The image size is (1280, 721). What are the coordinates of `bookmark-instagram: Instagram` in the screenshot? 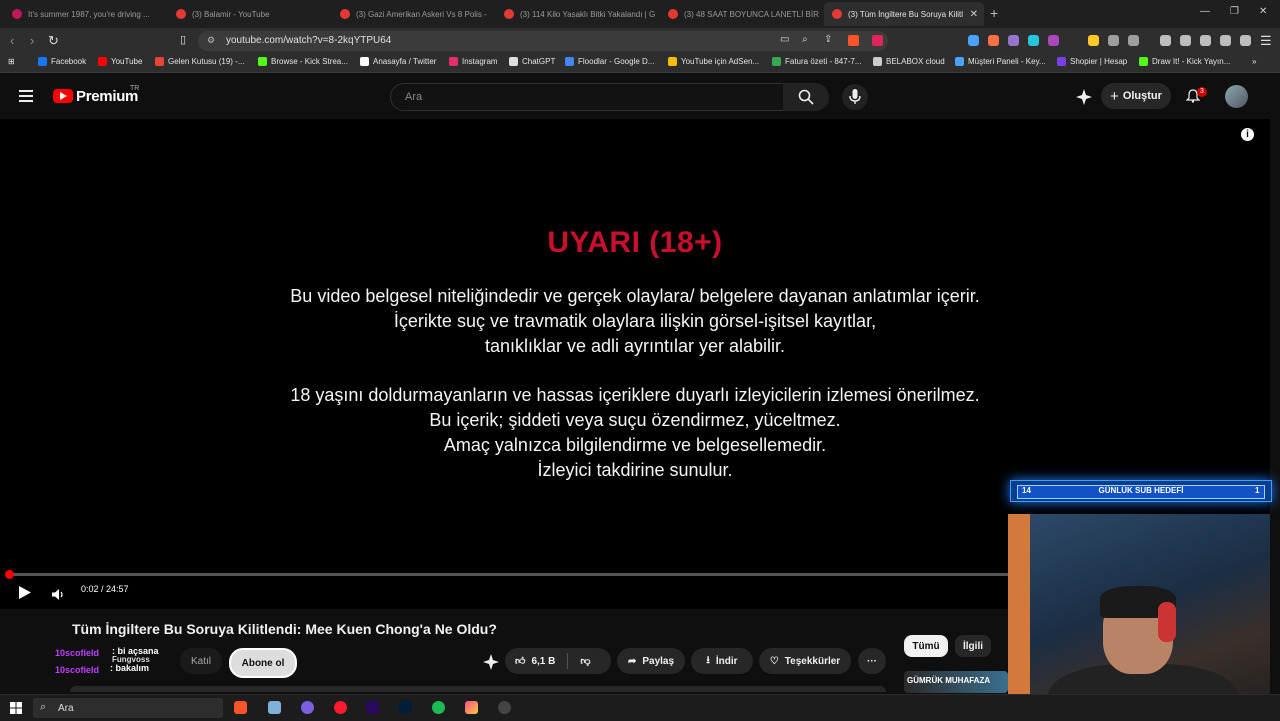 It's located at (473, 61).